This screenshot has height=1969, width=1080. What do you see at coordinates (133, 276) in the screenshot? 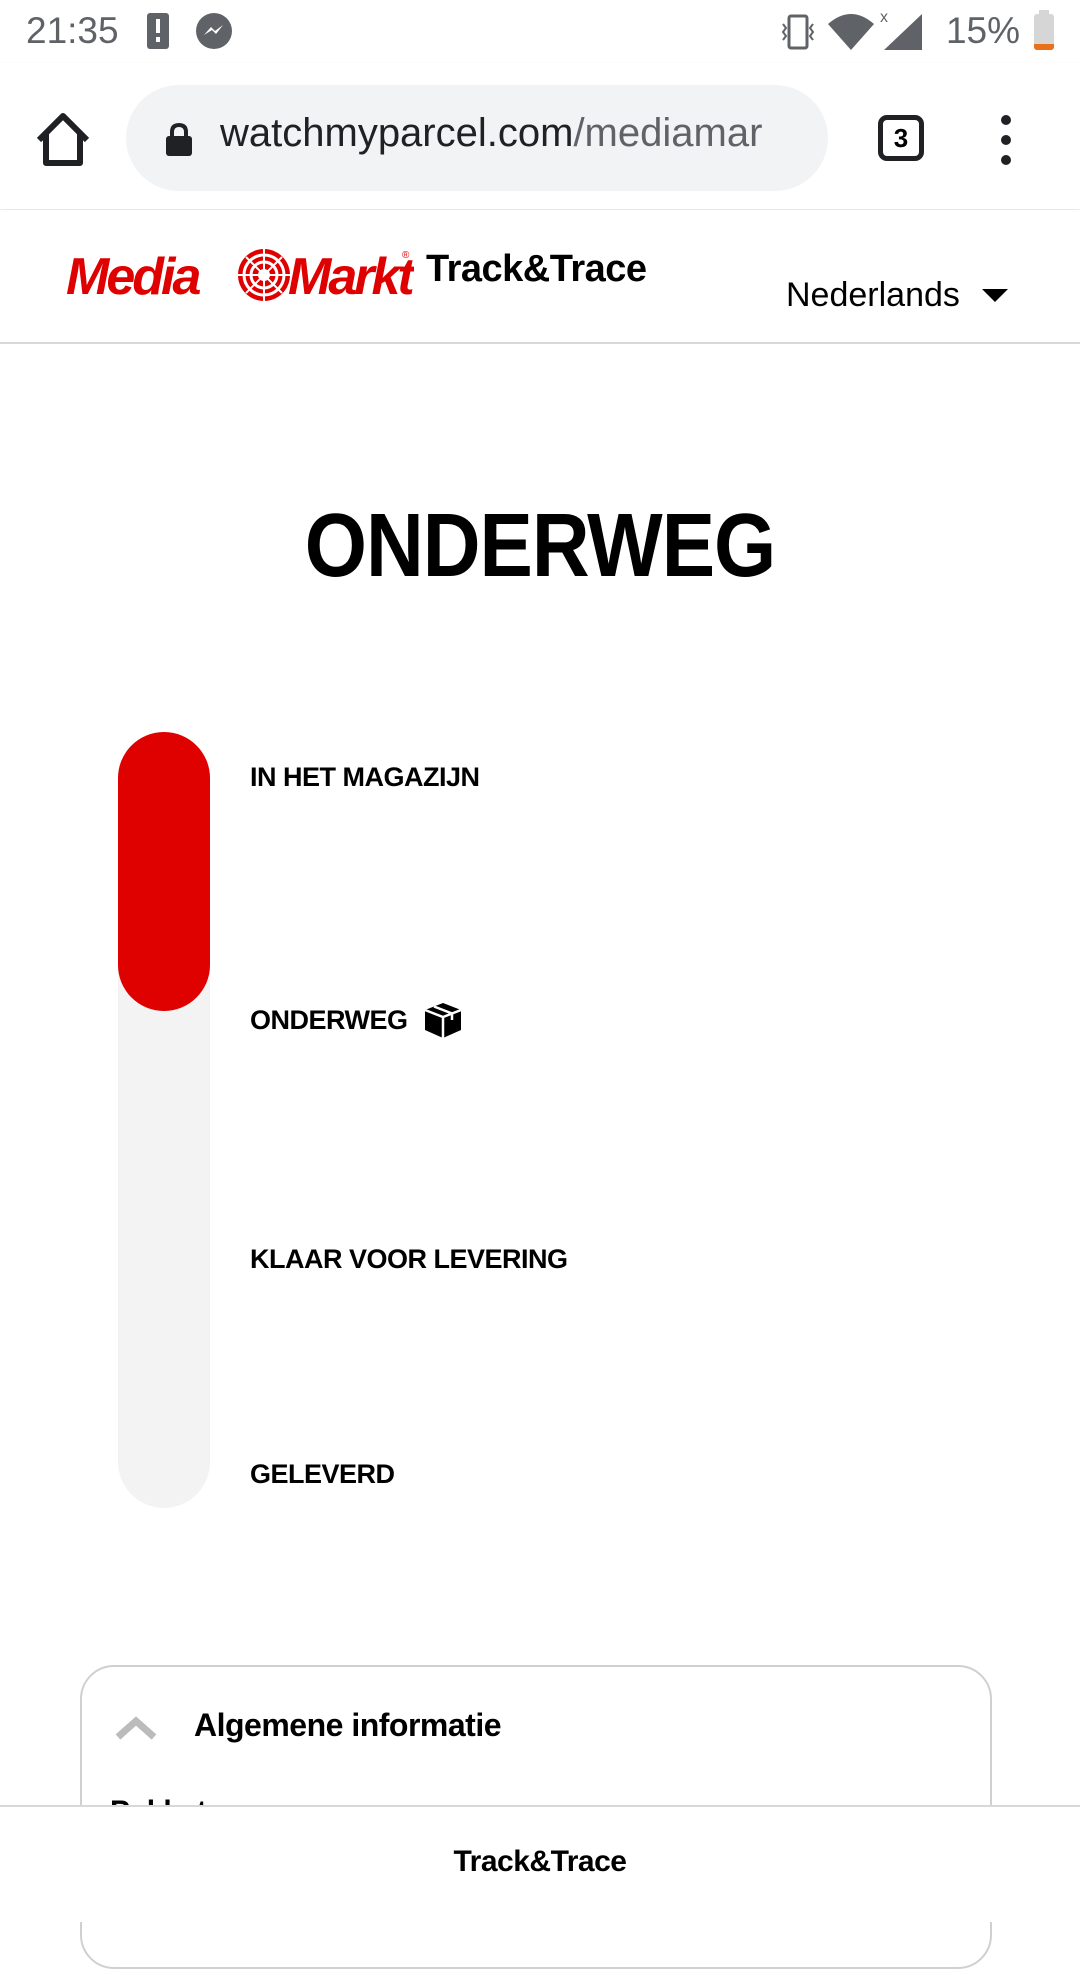
I see `logo-text-media: Media` at bounding box center [133, 276].